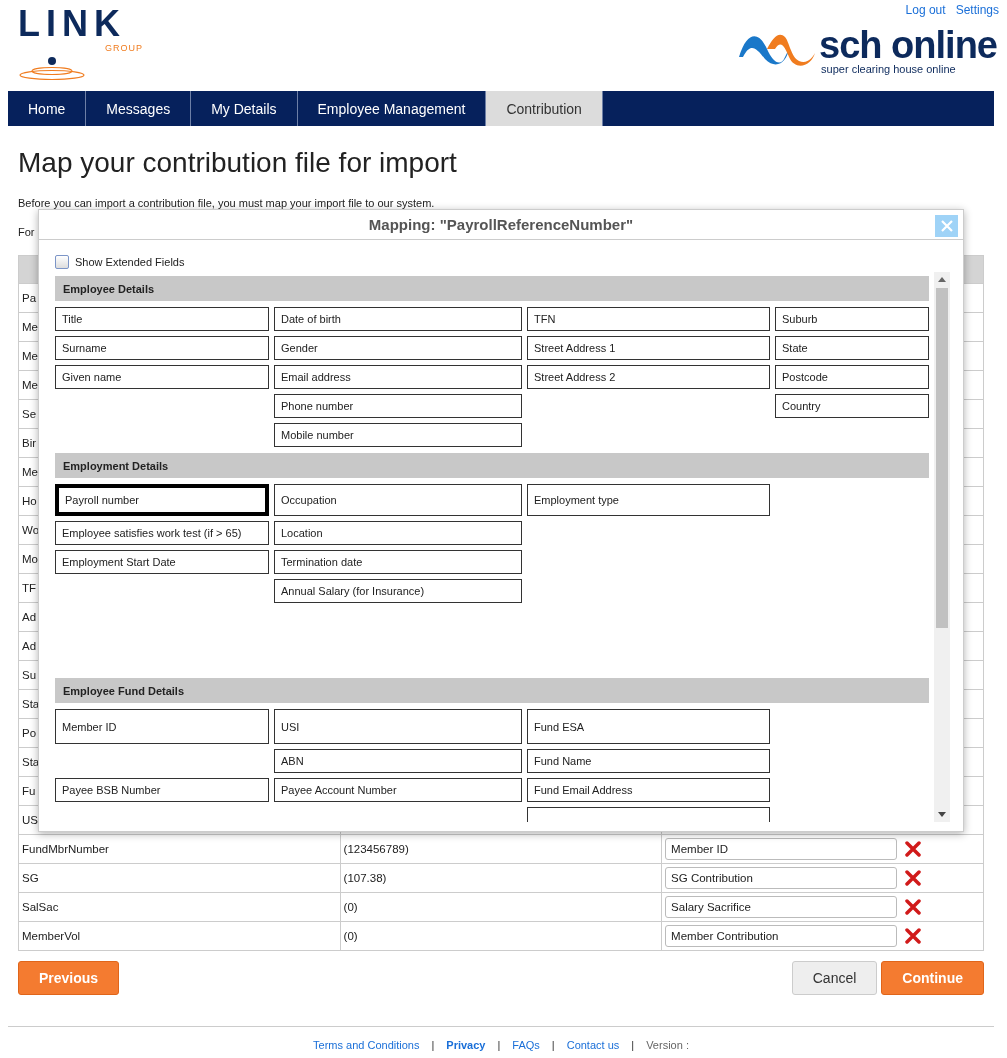  What do you see at coordinates (162, 790) in the screenshot?
I see `mapping-field: Payee BSB Number` at bounding box center [162, 790].